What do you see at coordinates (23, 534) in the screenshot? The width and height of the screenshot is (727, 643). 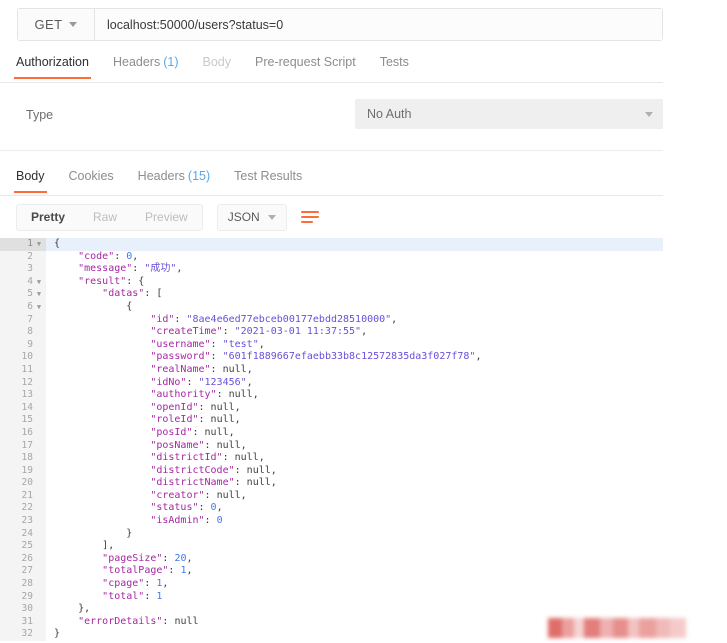 I see `line-number: 24` at bounding box center [23, 534].